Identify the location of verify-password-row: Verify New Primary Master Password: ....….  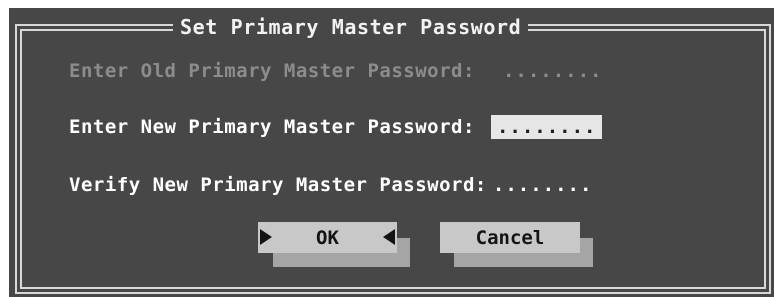
(330, 185).